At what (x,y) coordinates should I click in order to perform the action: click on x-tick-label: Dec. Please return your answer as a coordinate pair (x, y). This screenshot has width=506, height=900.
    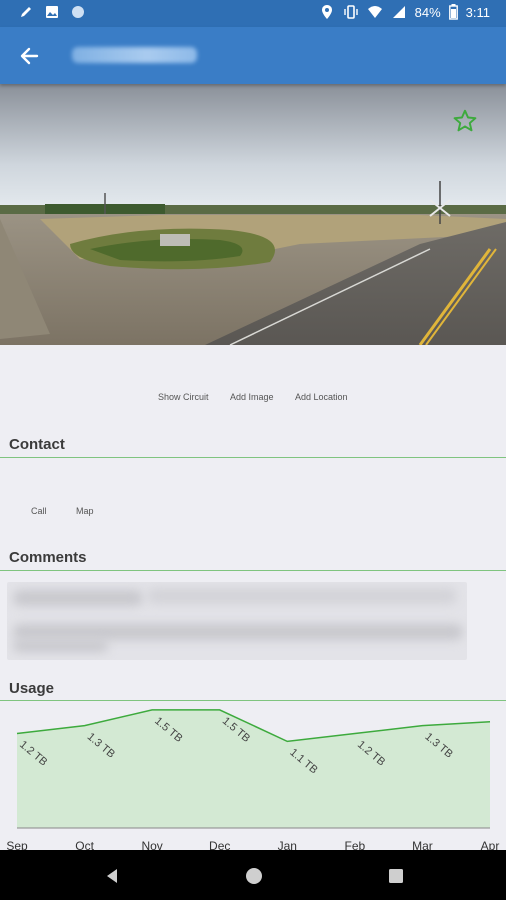
    Looking at the image, I should click on (219, 844).